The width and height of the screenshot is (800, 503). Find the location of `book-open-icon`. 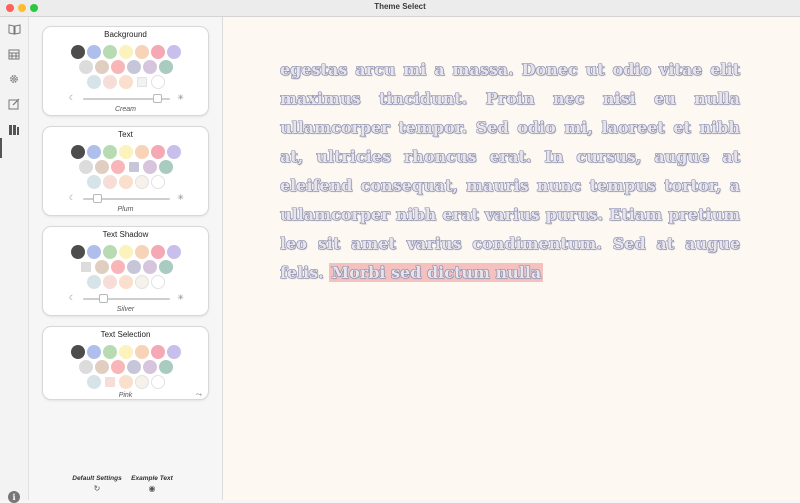

book-open-icon is located at coordinates (14, 29).